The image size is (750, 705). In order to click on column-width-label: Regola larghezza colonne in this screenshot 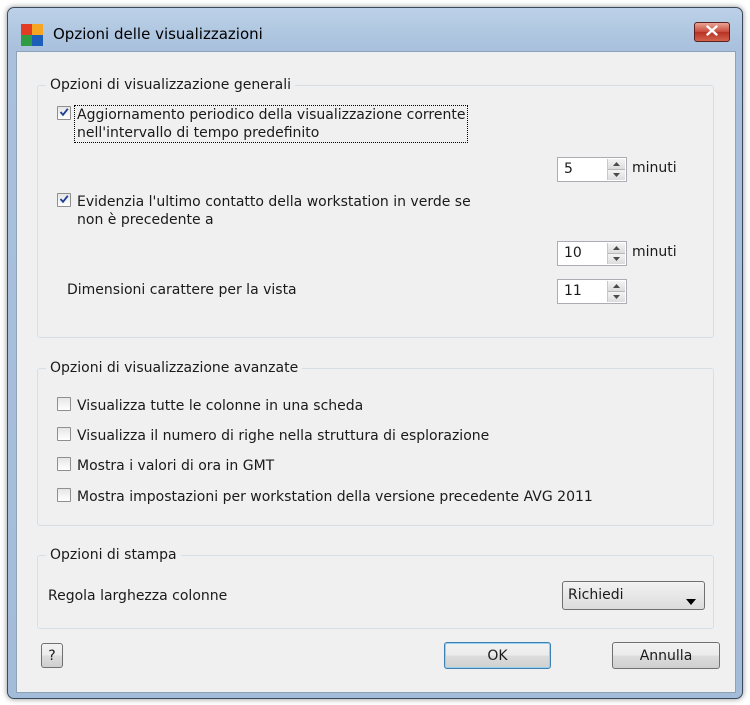, I will do `click(138, 596)`.